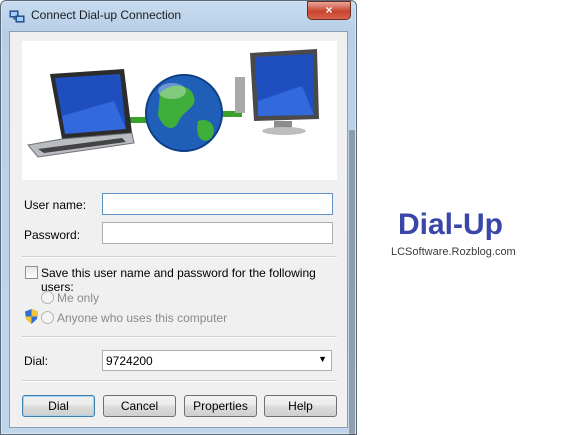  I want to click on username-input, so click(217, 204).